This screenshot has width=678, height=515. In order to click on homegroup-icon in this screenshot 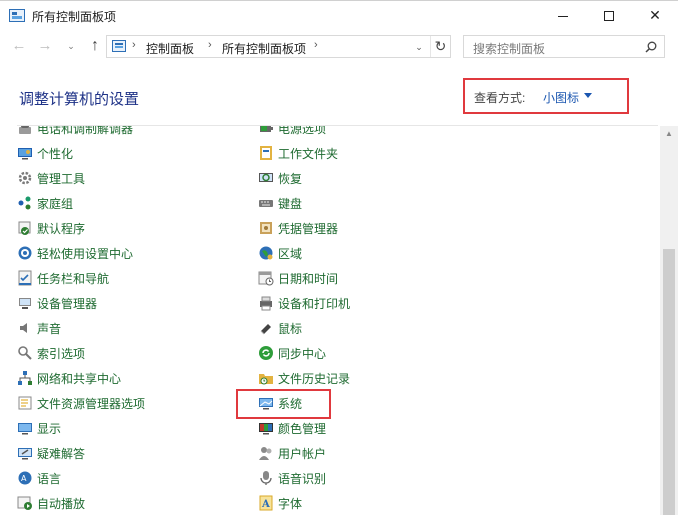, I will do `click(24, 203)`.